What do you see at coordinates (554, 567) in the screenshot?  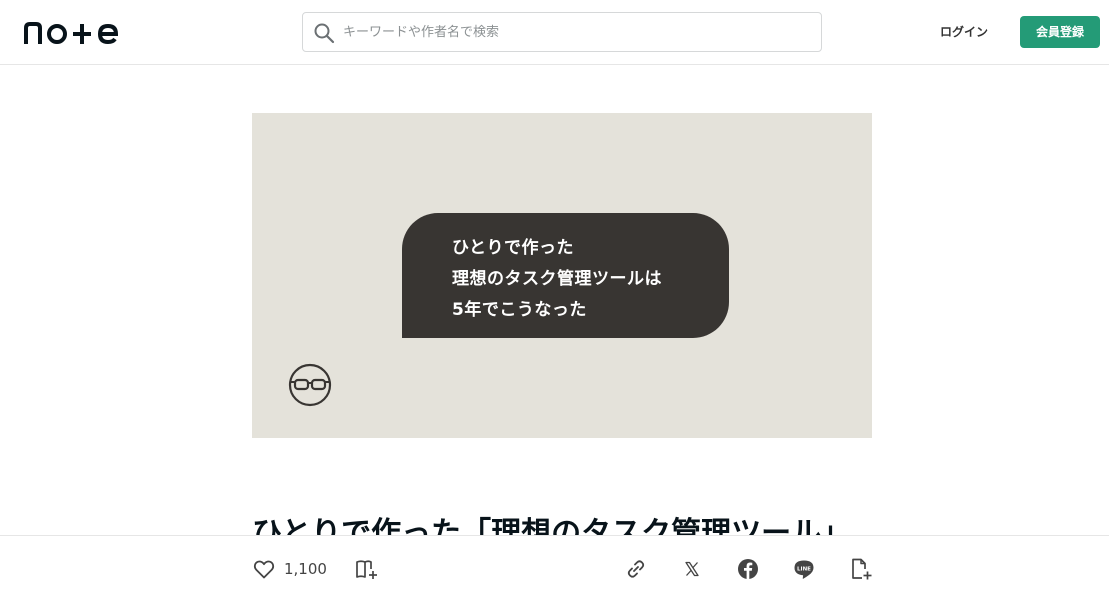 I see `article-action-bar: 1,100 LINE` at bounding box center [554, 567].